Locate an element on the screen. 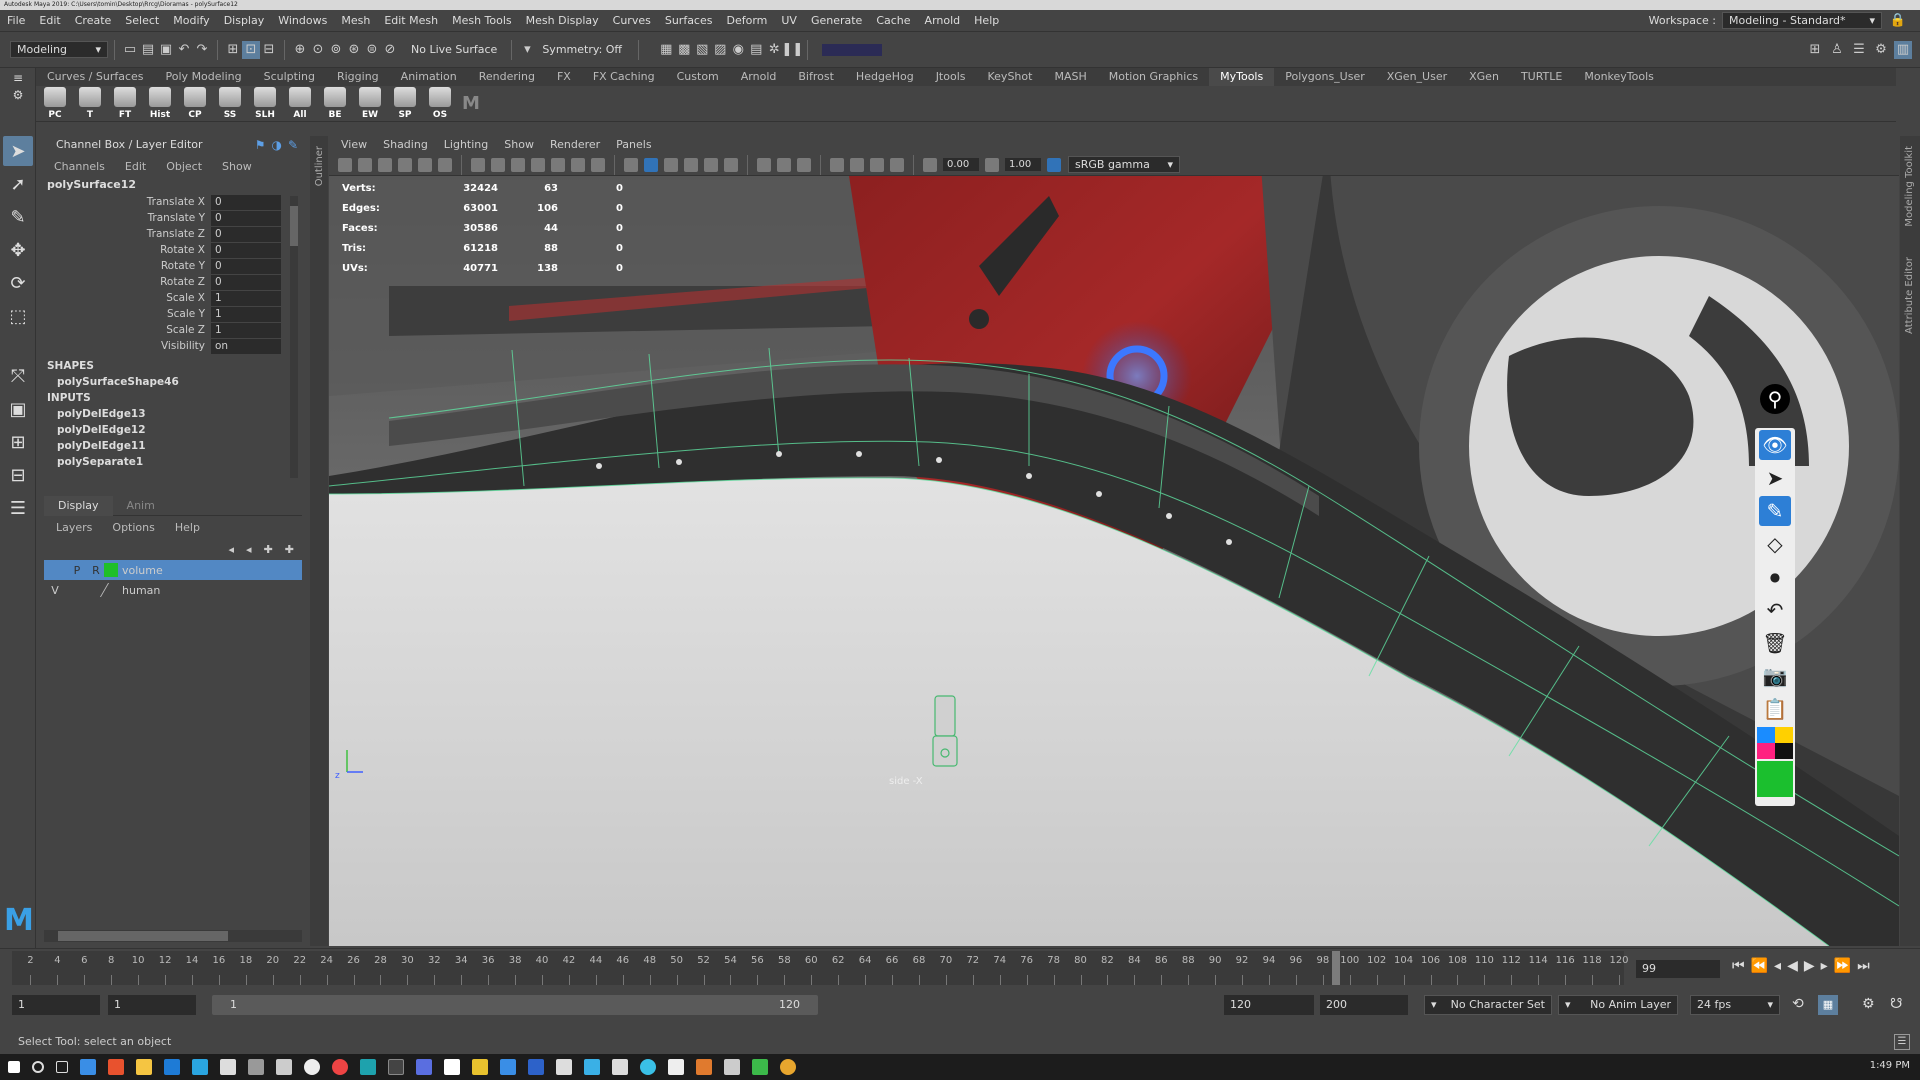 This screenshot has height=1080, width=1920. color-management-icon is located at coordinates (1054, 164).